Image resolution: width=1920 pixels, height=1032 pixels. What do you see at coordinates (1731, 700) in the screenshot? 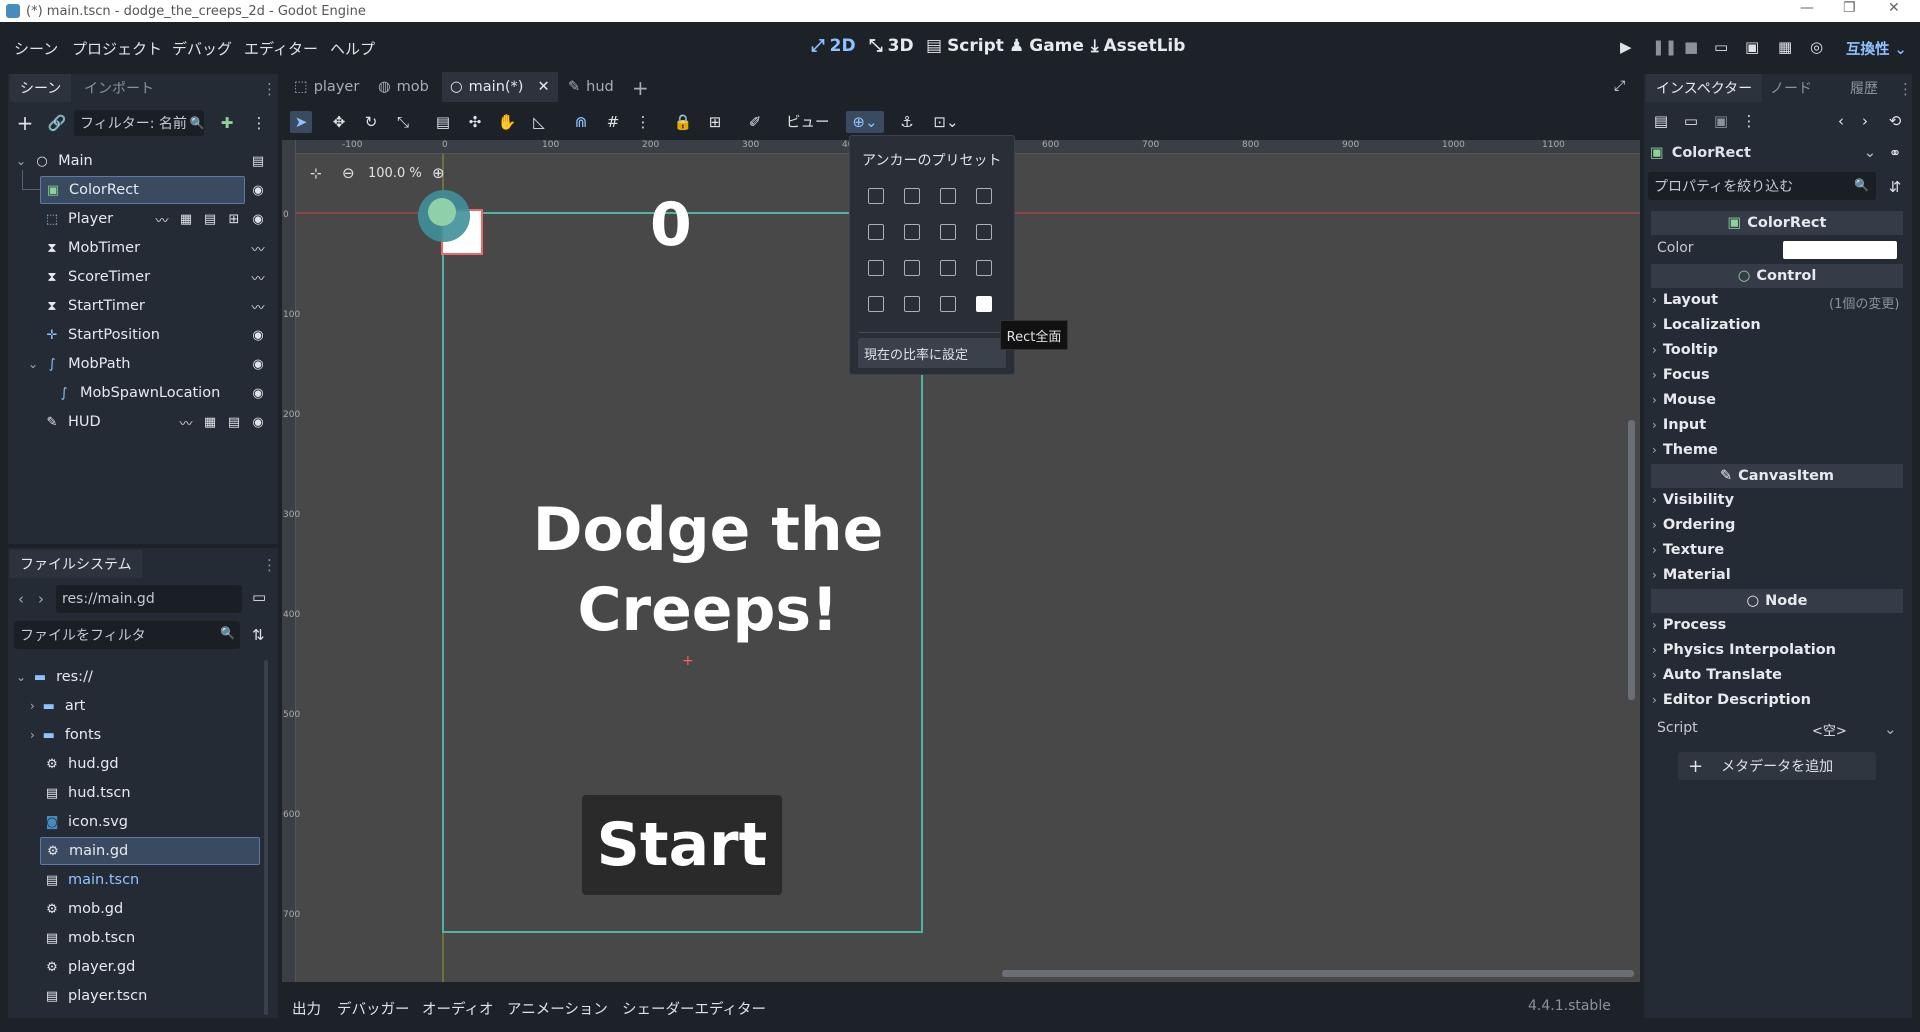
I see `group-editor-description: › Editor Description` at bounding box center [1731, 700].